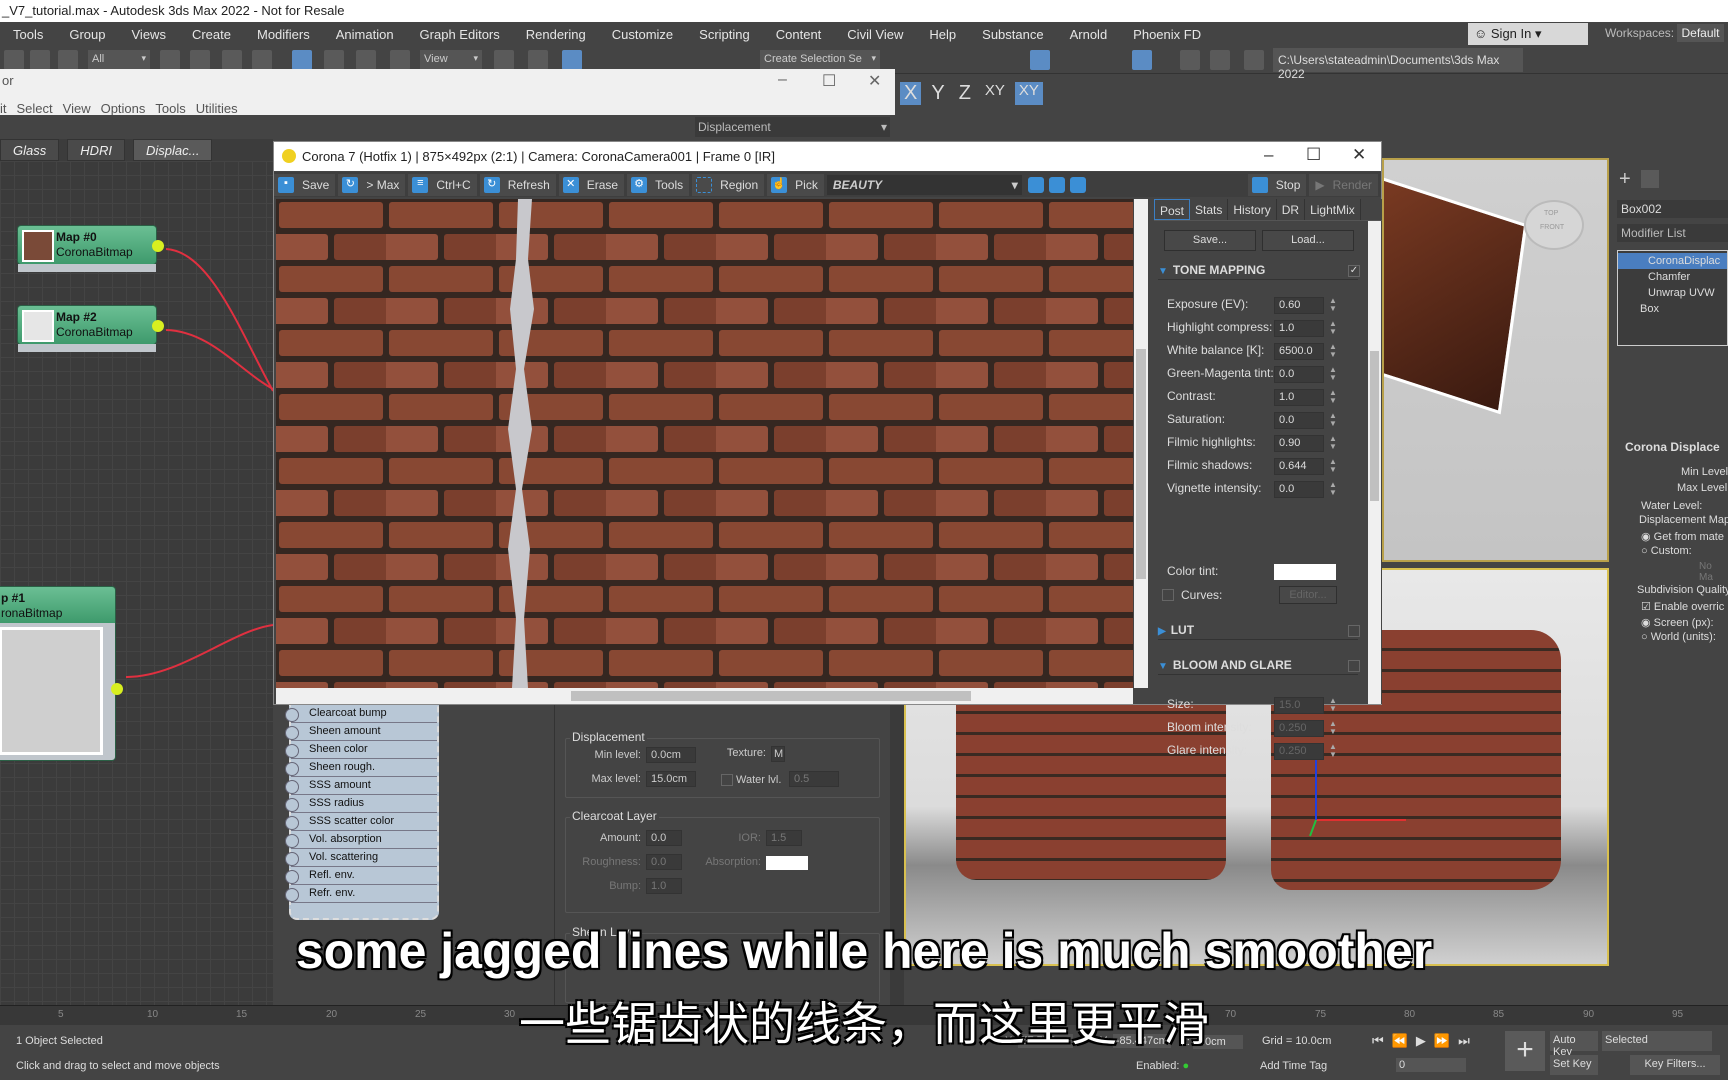 This screenshot has height=1080, width=1728. What do you see at coordinates (1293, 1066) in the screenshot?
I see `add-time-tag-button: Add Time Tag` at bounding box center [1293, 1066].